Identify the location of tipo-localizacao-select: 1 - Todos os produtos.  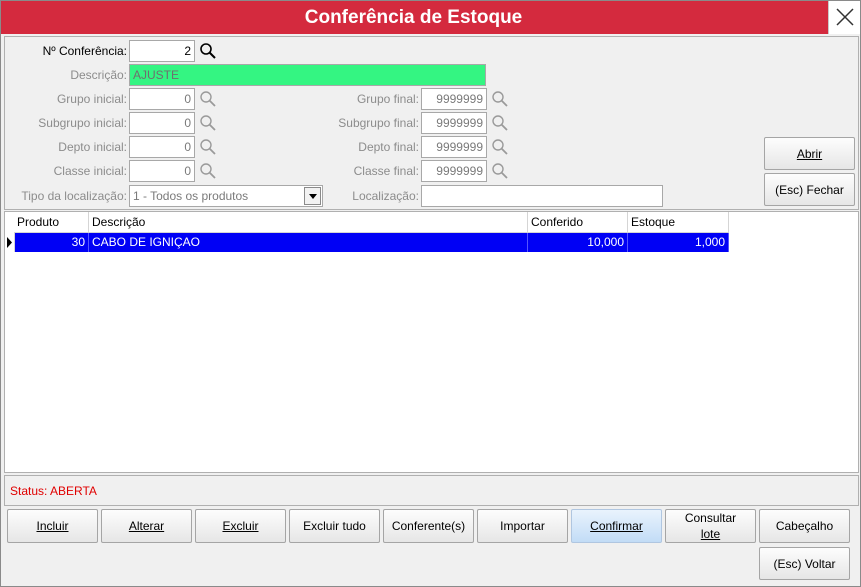
(226, 196).